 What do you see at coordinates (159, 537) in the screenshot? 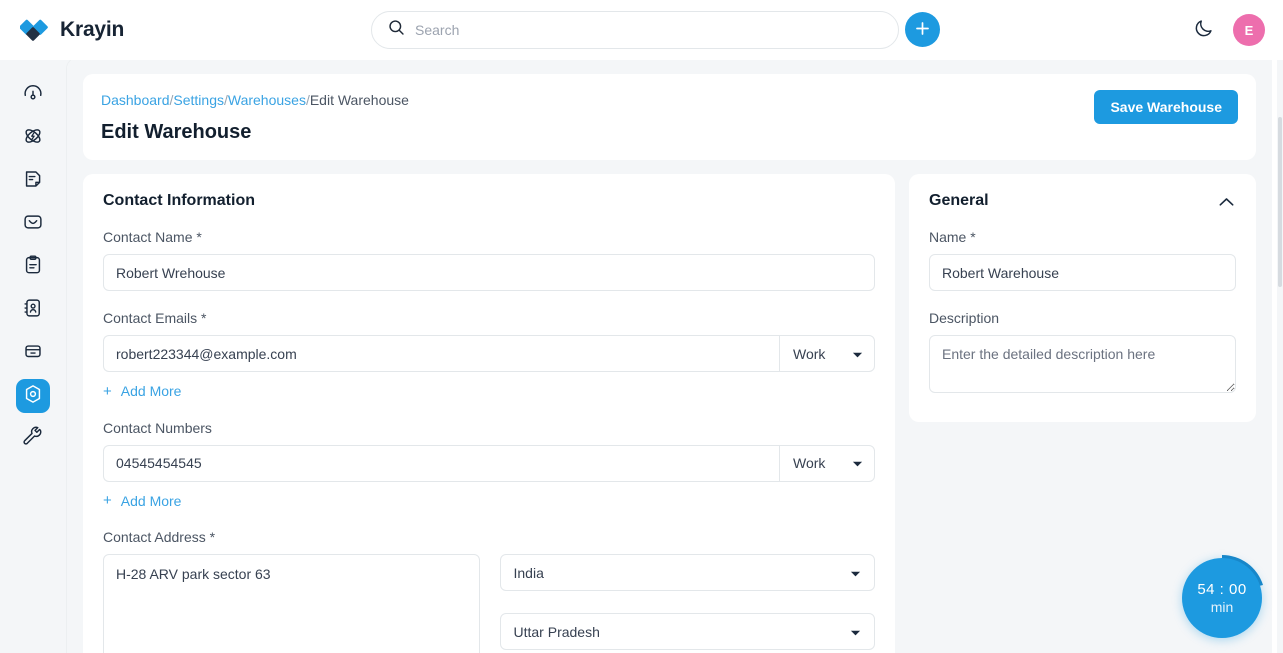
I see `contact-address-label: Contact Address *` at bounding box center [159, 537].